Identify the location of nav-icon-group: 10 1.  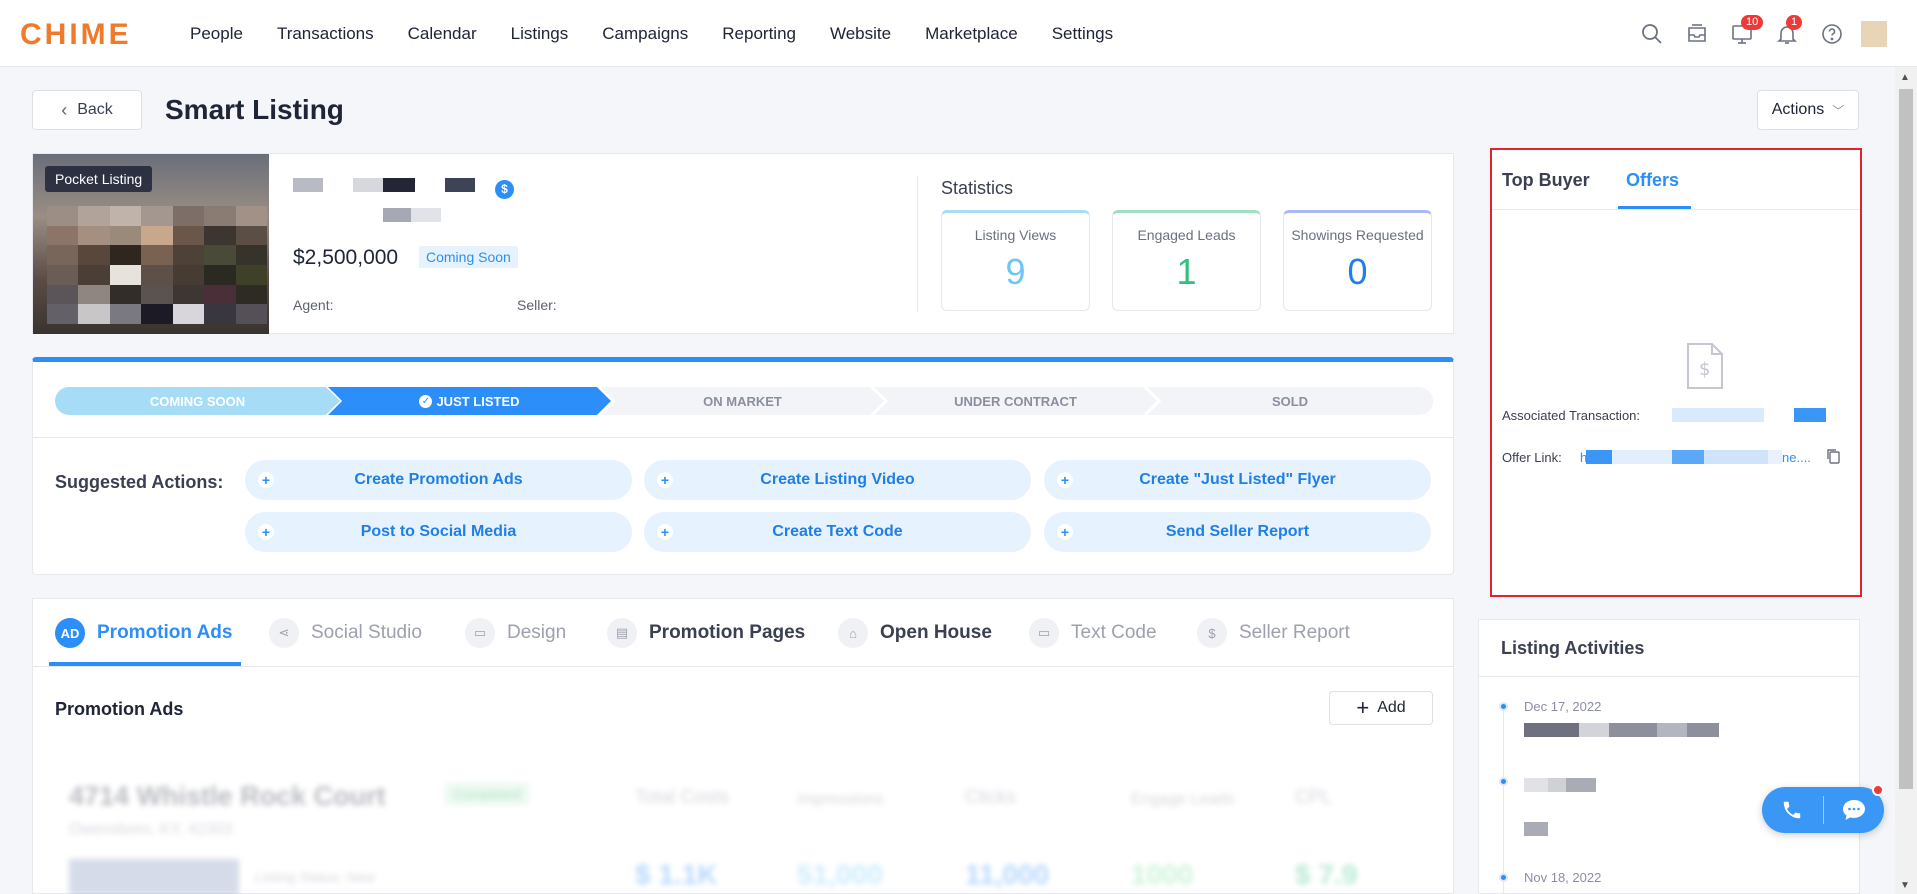
(1755, 32).